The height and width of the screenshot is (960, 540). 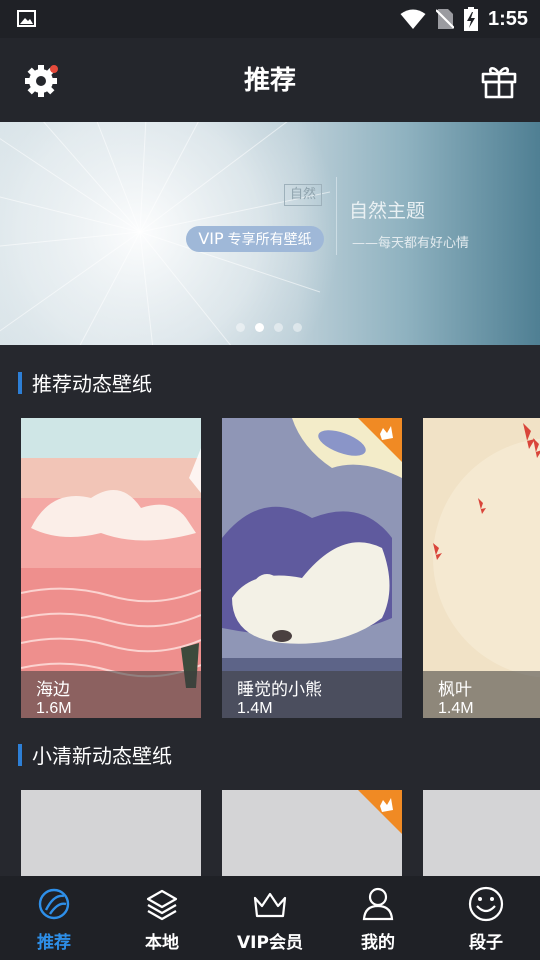 What do you see at coordinates (270, 19) in the screenshot?
I see `status-bar: 1:55` at bounding box center [270, 19].